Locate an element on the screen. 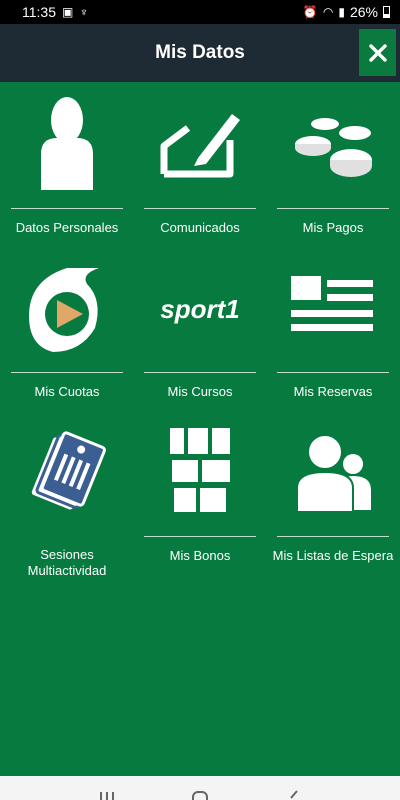  home-icon is located at coordinates (199, 795).